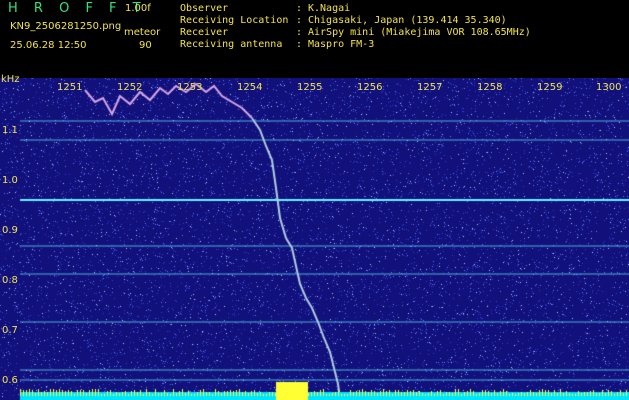  What do you see at coordinates (145, 45) in the screenshot?
I see `count-value: 90` at bounding box center [145, 45].